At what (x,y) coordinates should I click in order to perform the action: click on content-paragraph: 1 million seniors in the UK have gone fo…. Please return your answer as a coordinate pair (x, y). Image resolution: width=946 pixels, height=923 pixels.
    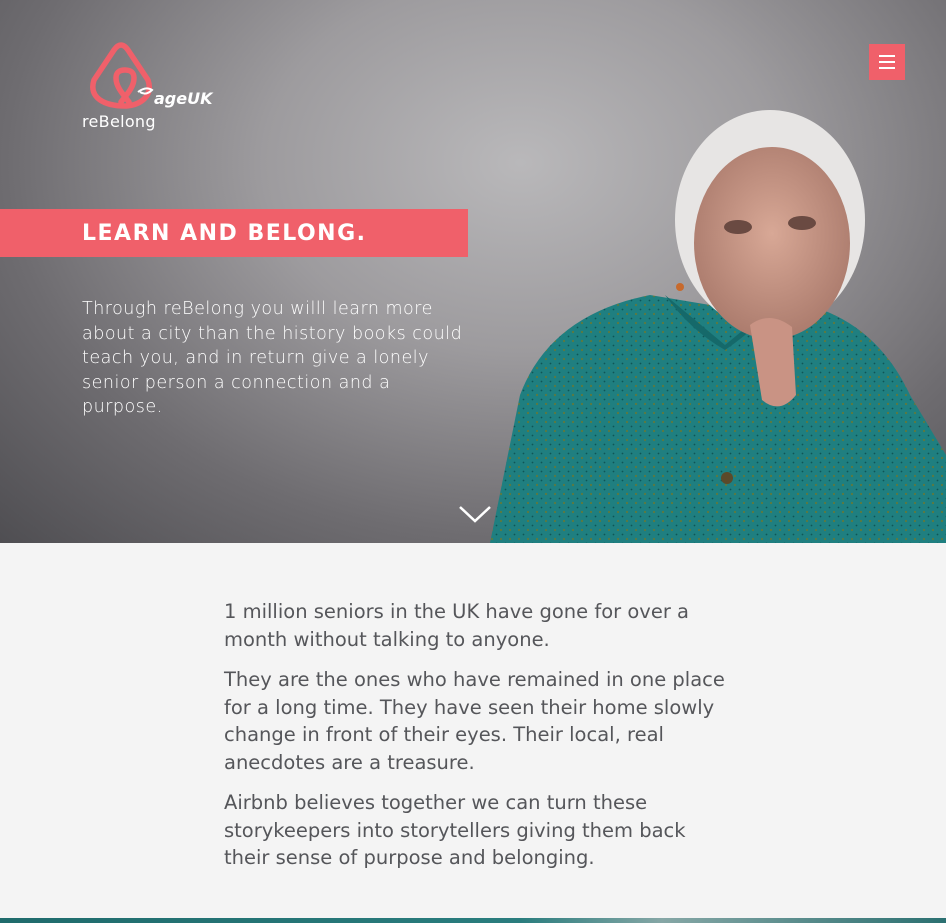
    Looking at the image, I should click on (456, 625).